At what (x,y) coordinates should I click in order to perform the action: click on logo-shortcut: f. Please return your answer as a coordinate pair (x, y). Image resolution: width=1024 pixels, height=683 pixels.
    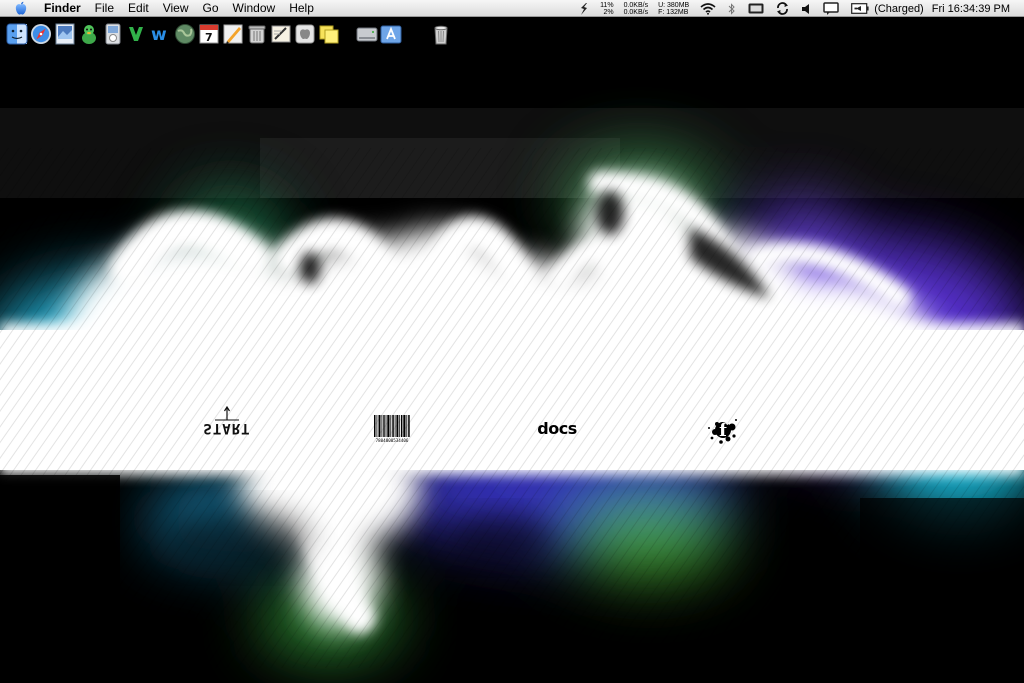
    Looking at the image, I should click on (723, 428).